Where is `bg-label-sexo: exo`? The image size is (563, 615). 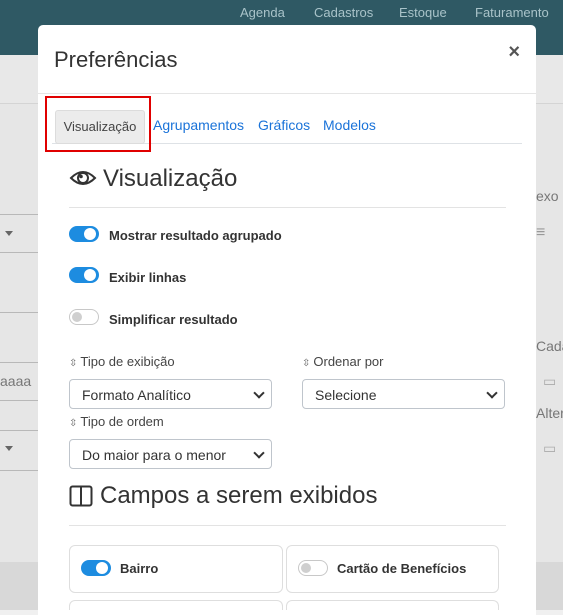
bg-label-sexo: exo is located at coordinates (547, 196).